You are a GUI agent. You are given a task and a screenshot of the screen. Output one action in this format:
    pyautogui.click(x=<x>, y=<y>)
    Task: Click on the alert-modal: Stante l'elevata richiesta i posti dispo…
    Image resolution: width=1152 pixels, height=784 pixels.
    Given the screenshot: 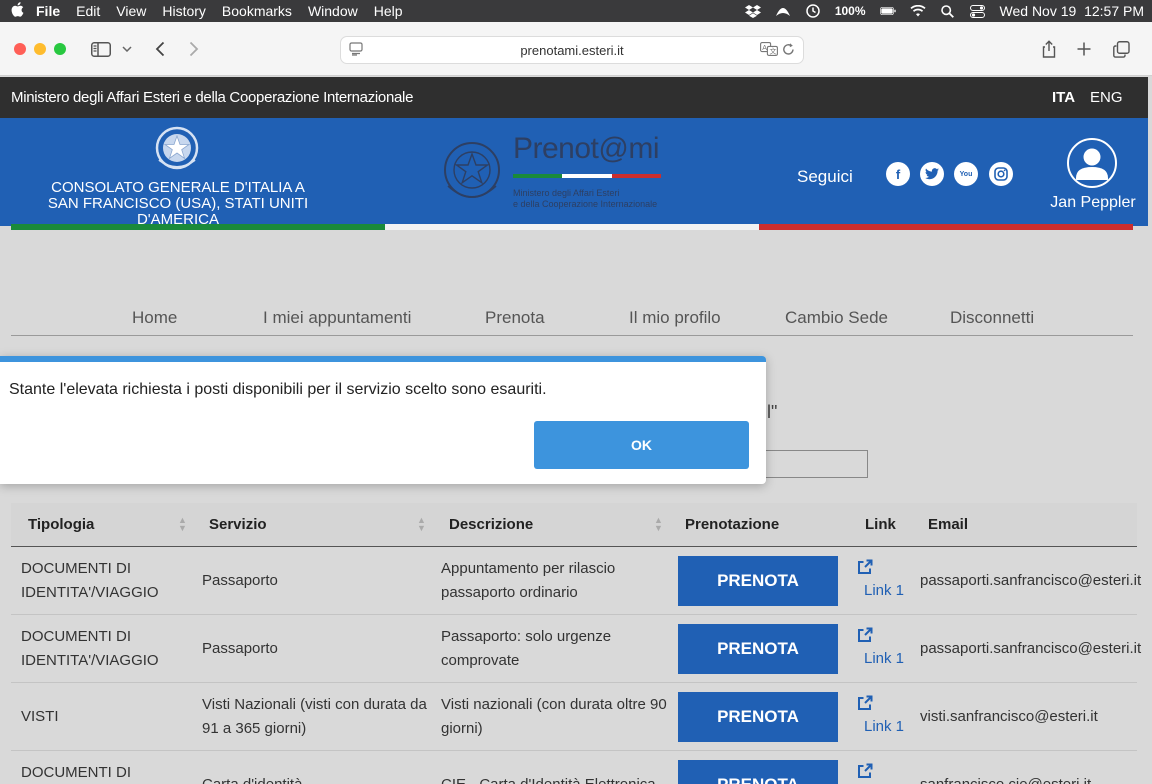 What is the action you would take?
    pyautogui.click(x=383, y=420)
    